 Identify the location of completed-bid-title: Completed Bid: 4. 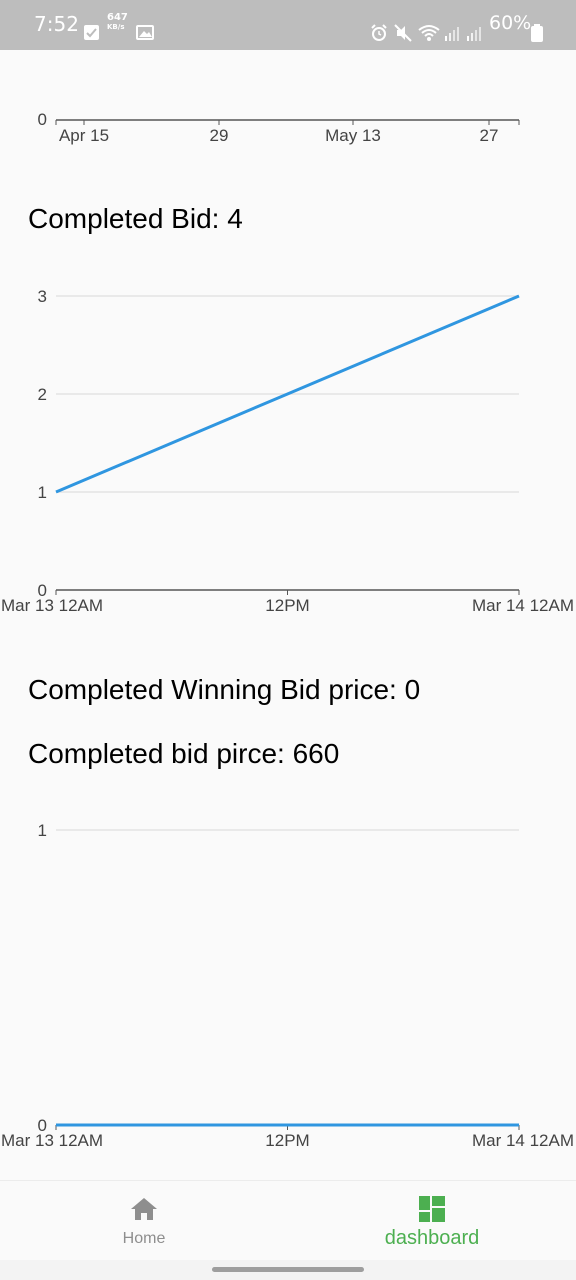
(135, 218).